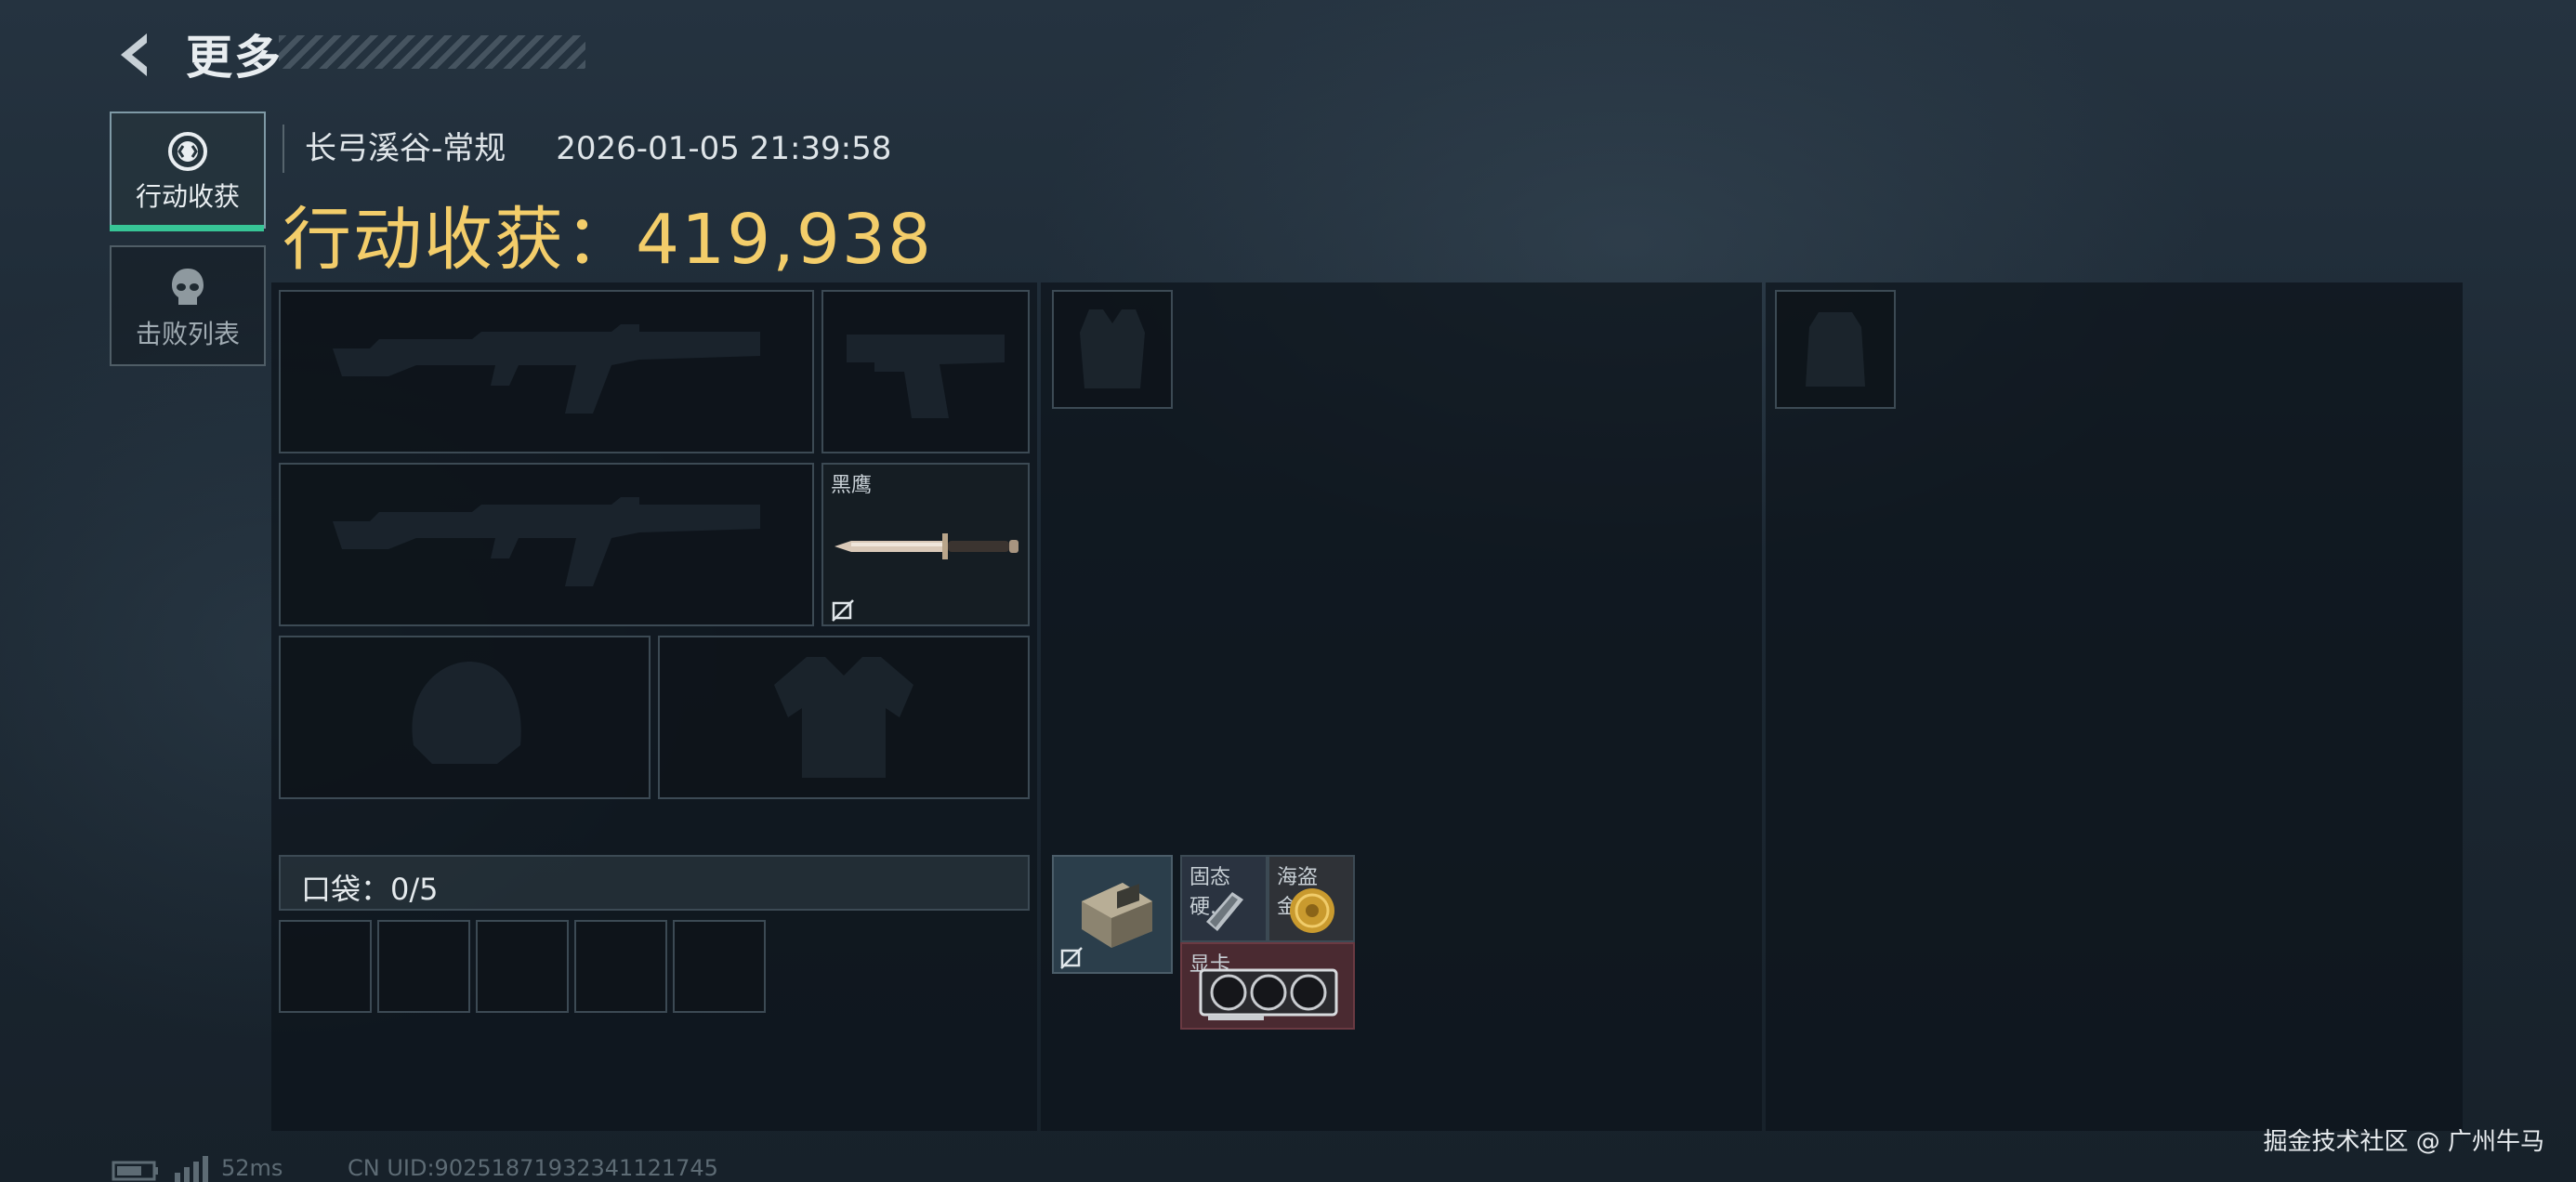  Describe the element at coordinates (405, 148) in the screenshot. I see `map-name: 长弓溪谷-常规` at that location.